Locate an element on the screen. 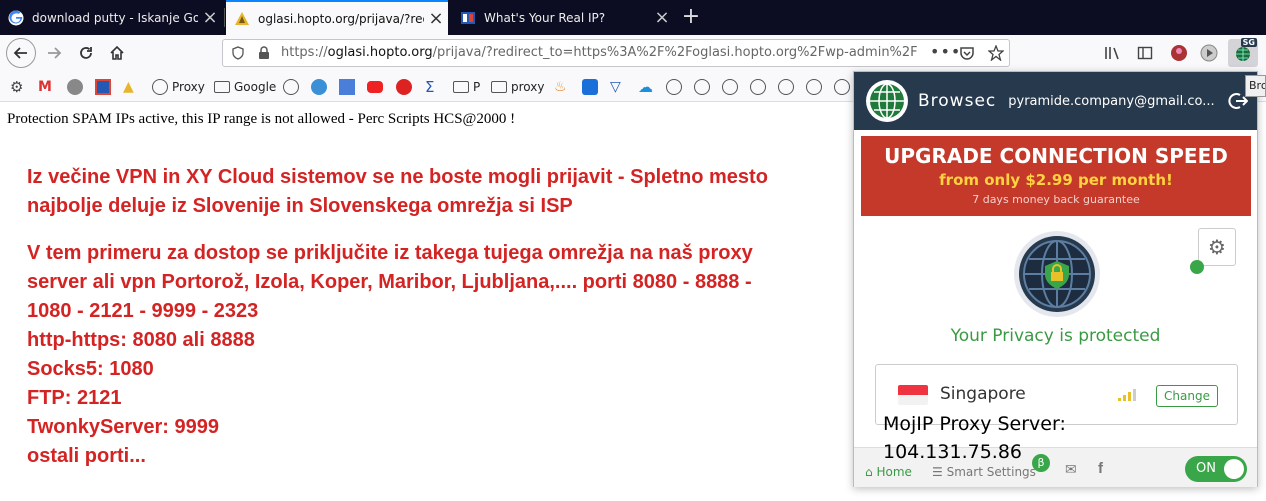 The image size is (1266, 501). earth-icon is located at coordinates (319, 87).